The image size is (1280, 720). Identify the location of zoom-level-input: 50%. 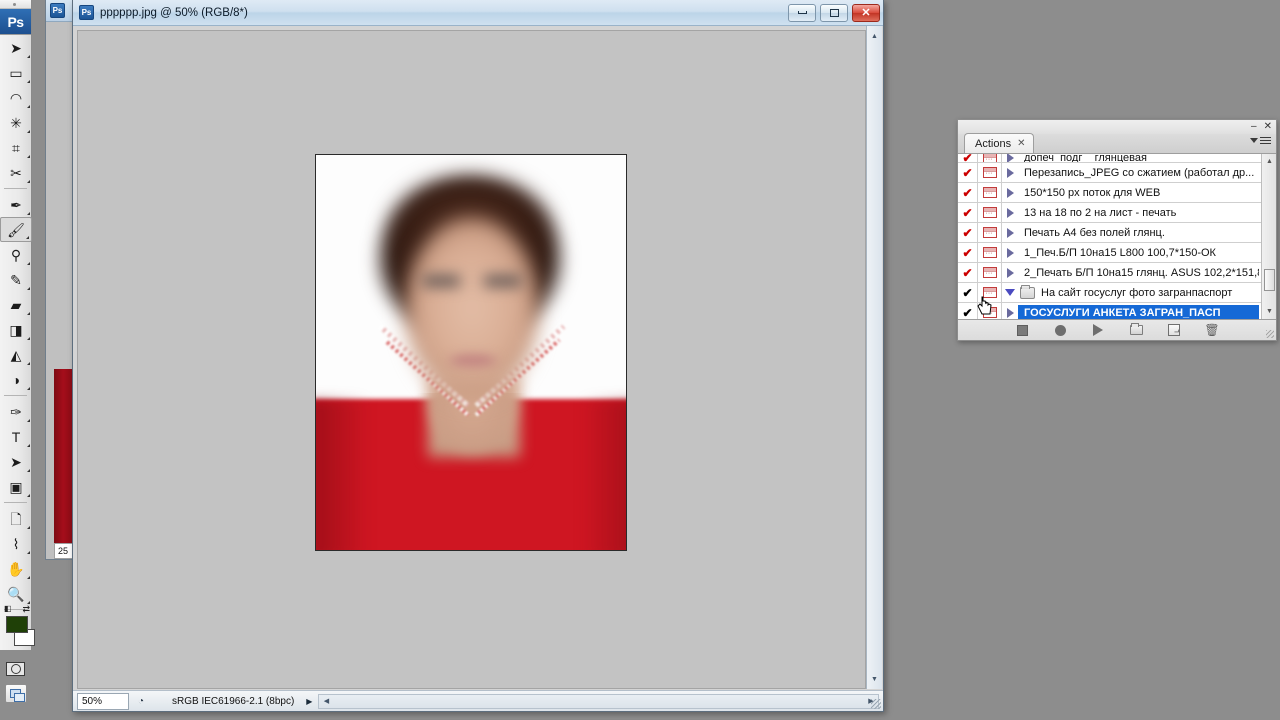
(103, 701).